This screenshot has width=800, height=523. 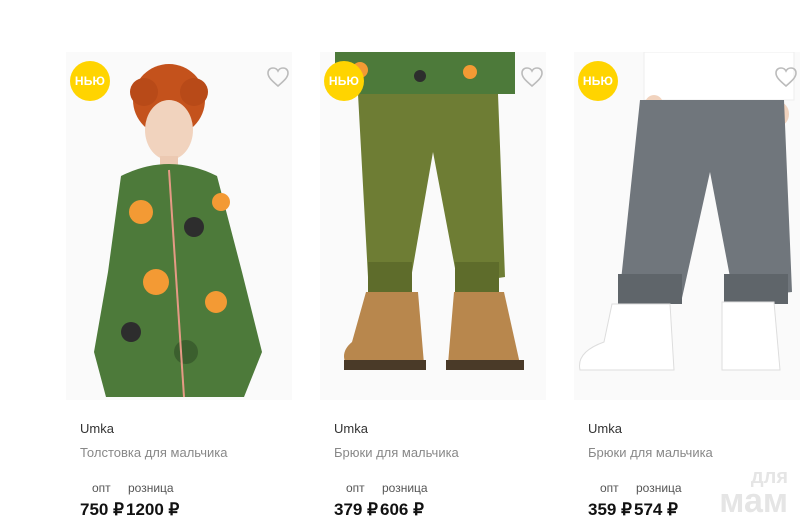 I want to click on opt-price: 379 ₽, so click(x=356, y=509).